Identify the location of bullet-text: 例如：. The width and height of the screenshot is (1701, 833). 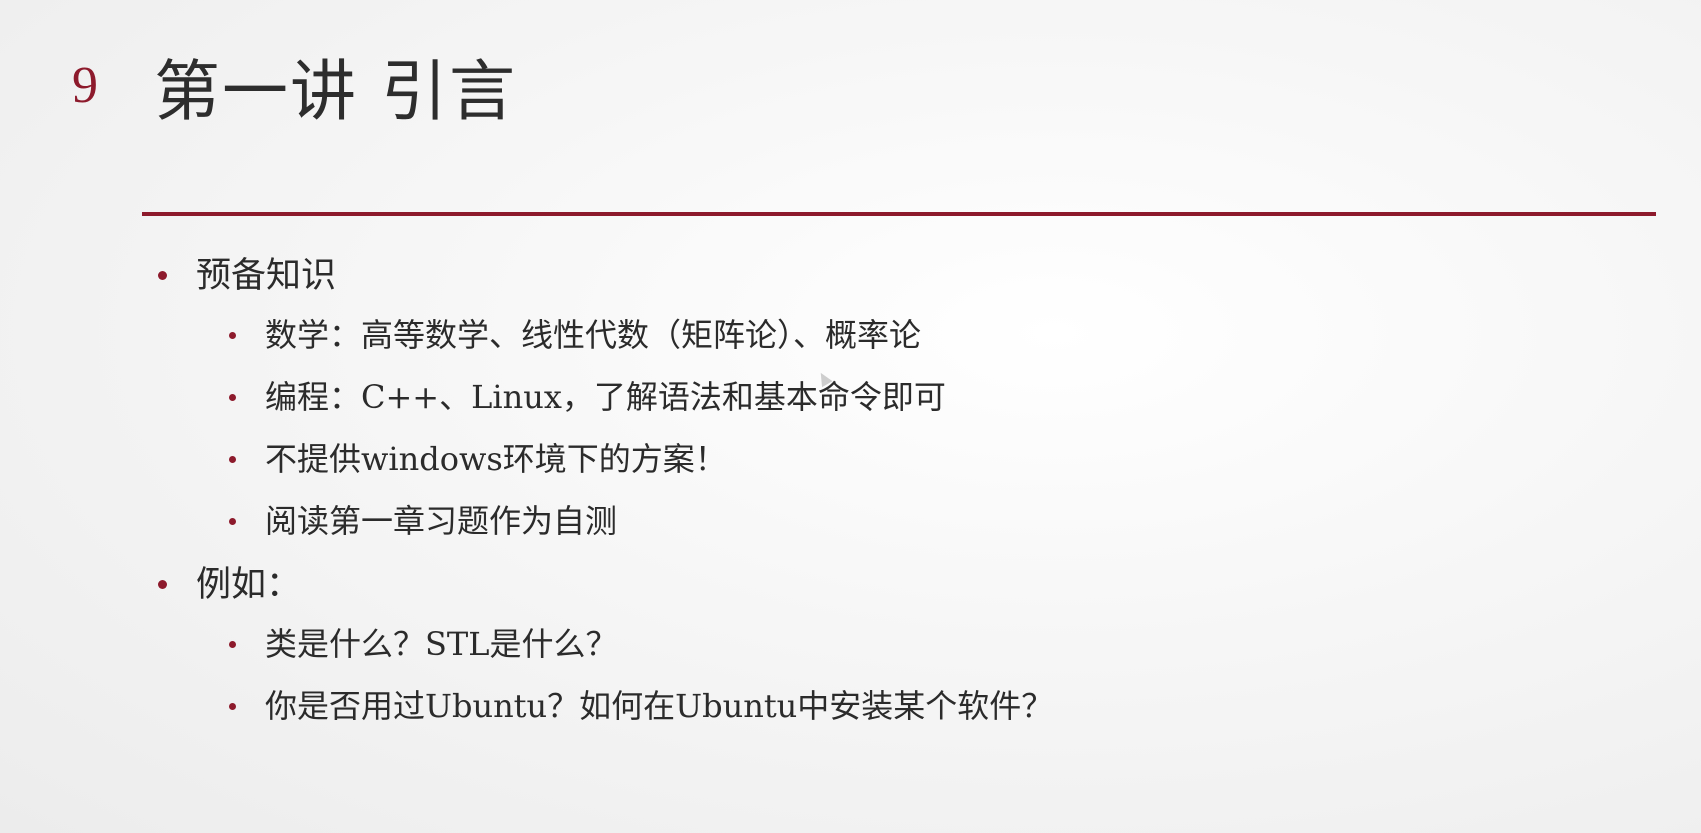
(249, 585).